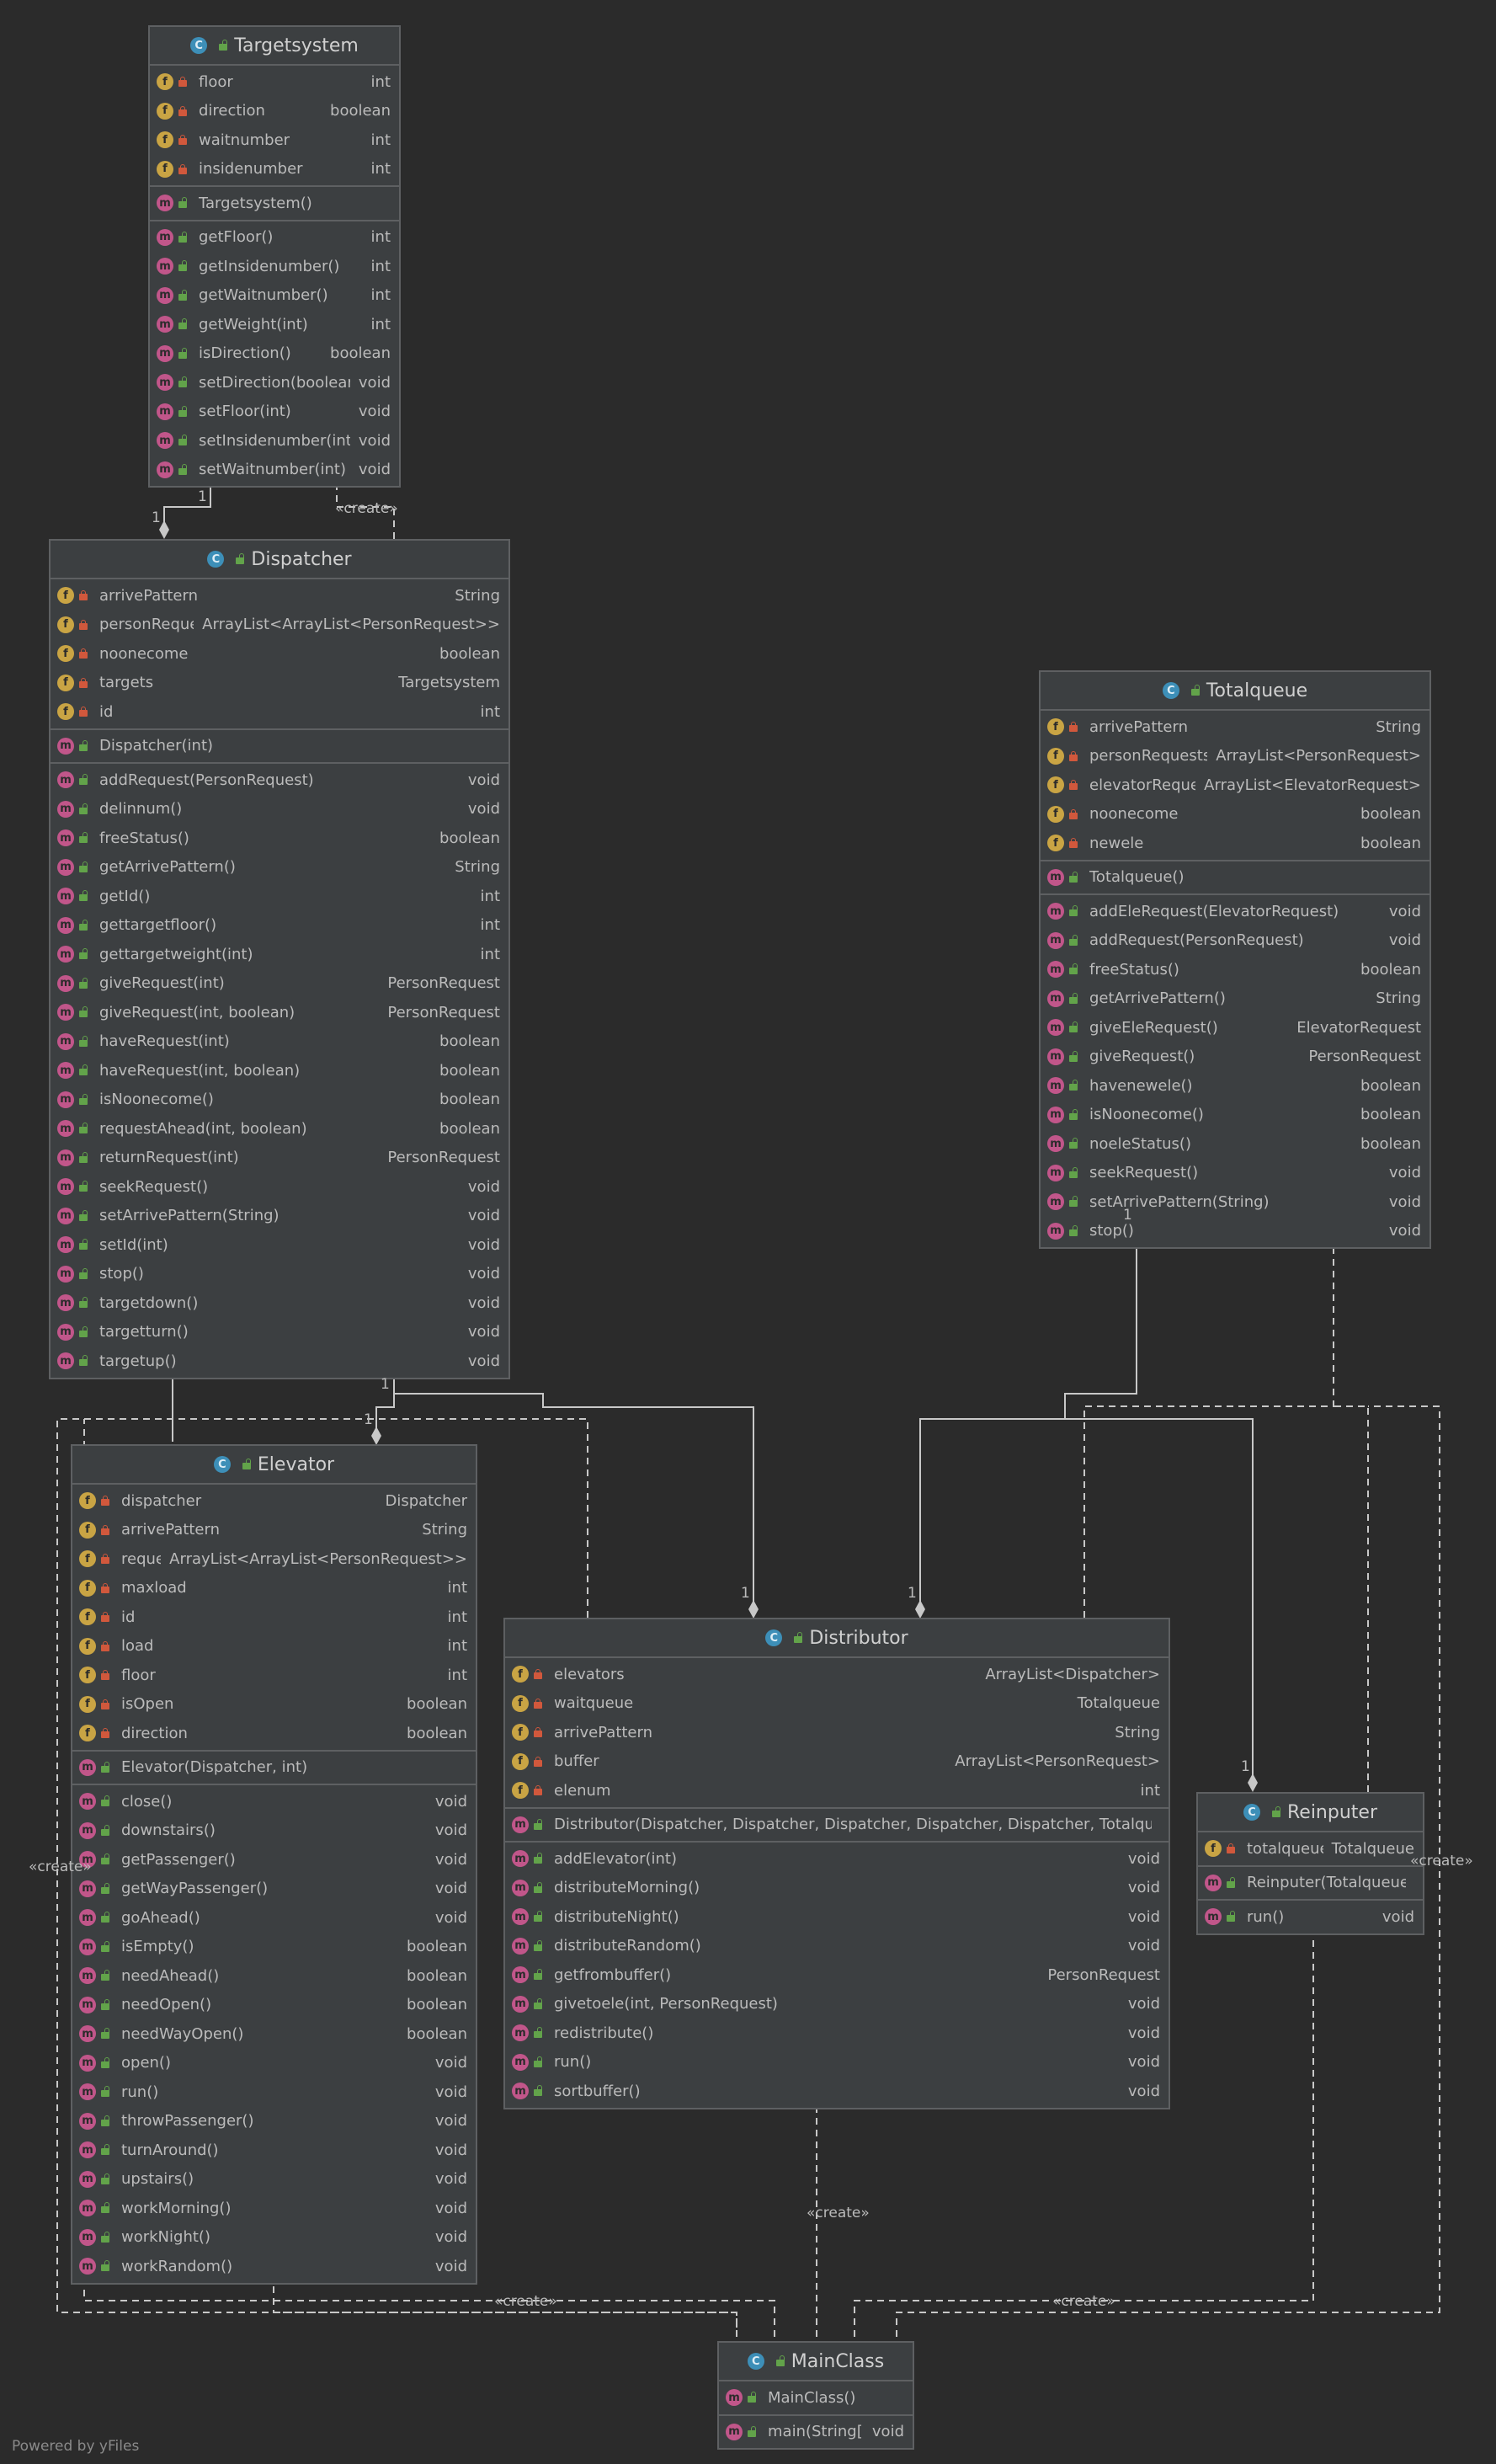  What do you see at coordinates (274, 266) in the screenshot?
I see `method-row: m getInsidenumber() int` at bounding box center [274, 266].